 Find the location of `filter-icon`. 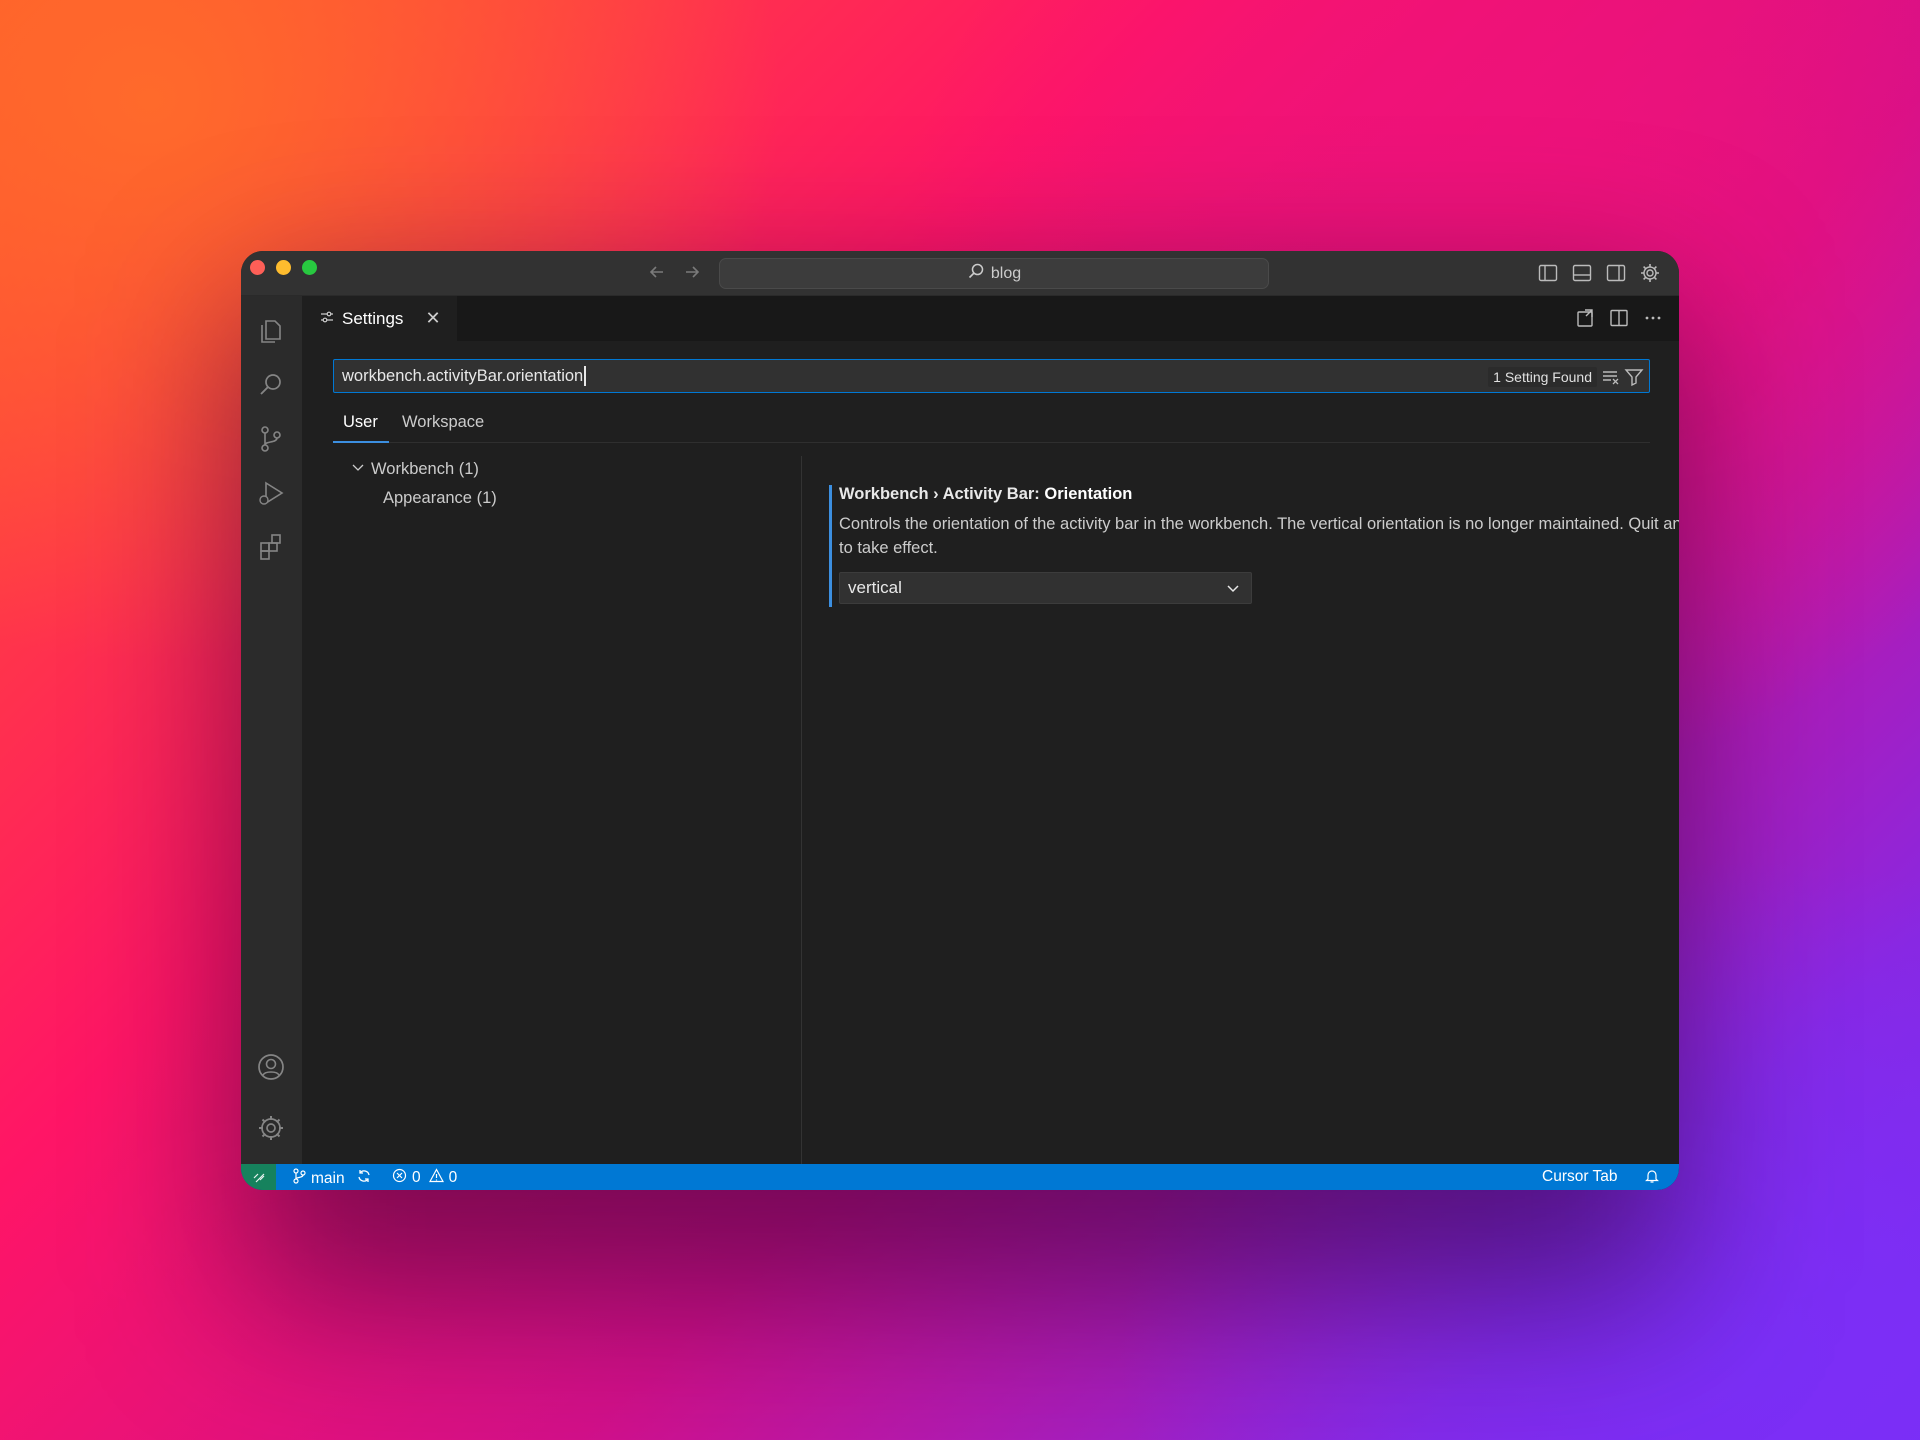

filter-icon is located at coordinates (1634, 377).